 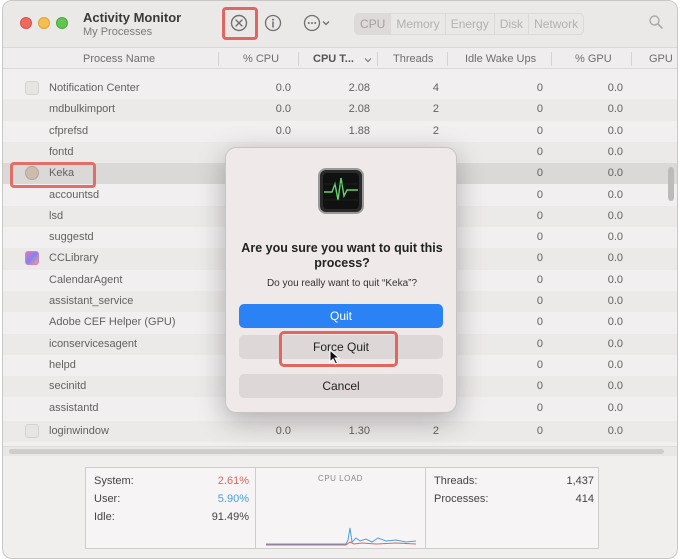 What do you see at coordinates (171, 508) in the screenshot?
I see `cpu-usage-section: System: 2.61% User: 5.90% Idle: 91.49%` at bounding box center [171, 508].